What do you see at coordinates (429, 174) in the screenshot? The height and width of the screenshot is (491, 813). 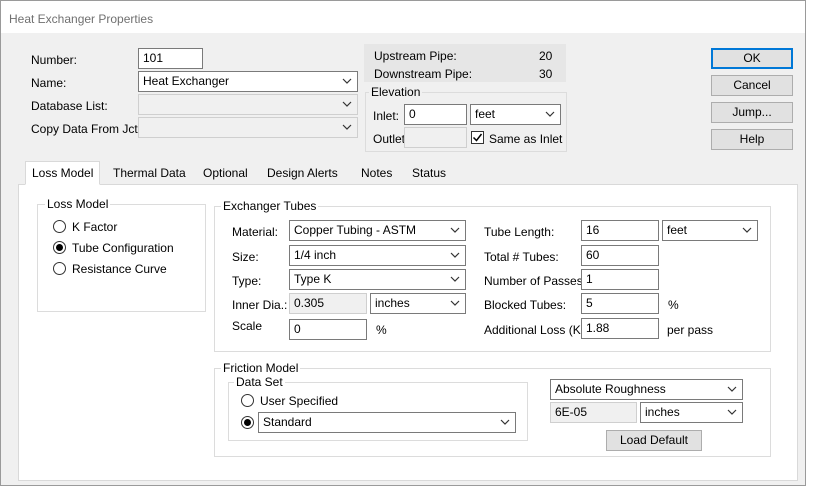 I see `tab-status: Status` at bounding box center [429, 174].